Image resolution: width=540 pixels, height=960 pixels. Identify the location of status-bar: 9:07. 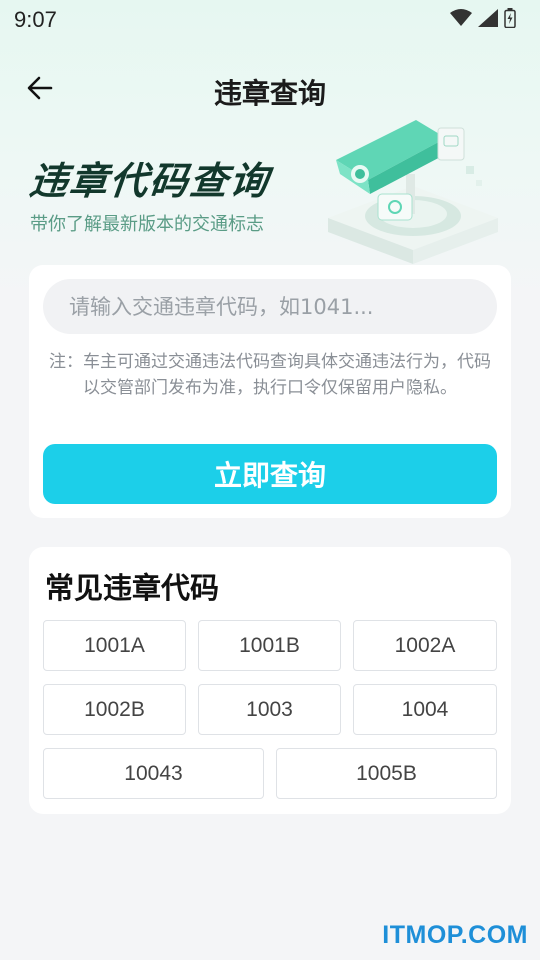
(270, 20).